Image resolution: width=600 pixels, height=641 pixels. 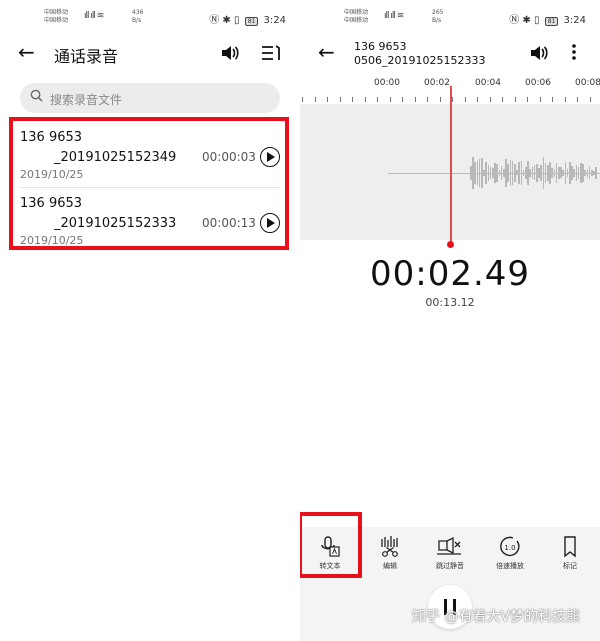 What do you see at coordinates (438, 16) in the screenshot?
I see `network-speed: 265 B/s` at bounding box center [438, 16].